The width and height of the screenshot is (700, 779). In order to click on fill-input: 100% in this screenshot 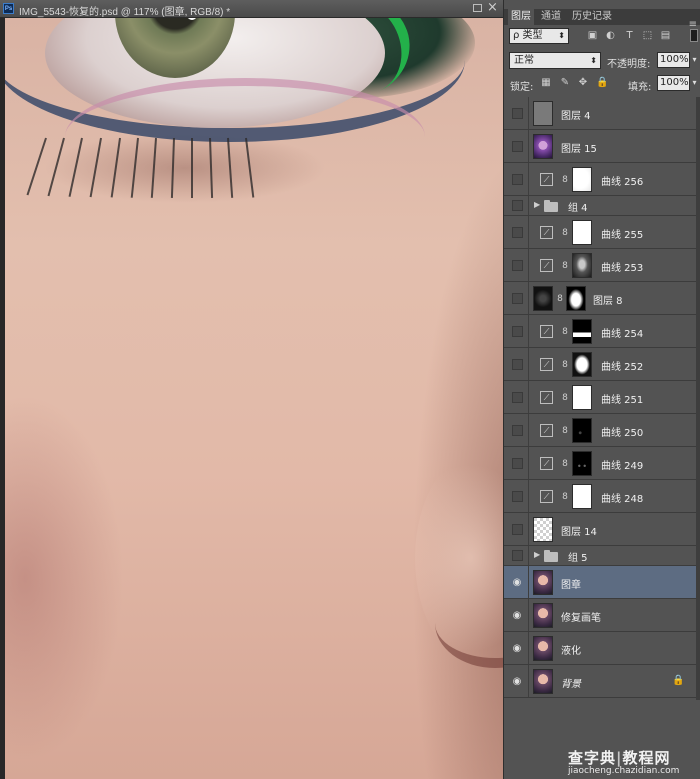, I will do `click(673, 83)`.